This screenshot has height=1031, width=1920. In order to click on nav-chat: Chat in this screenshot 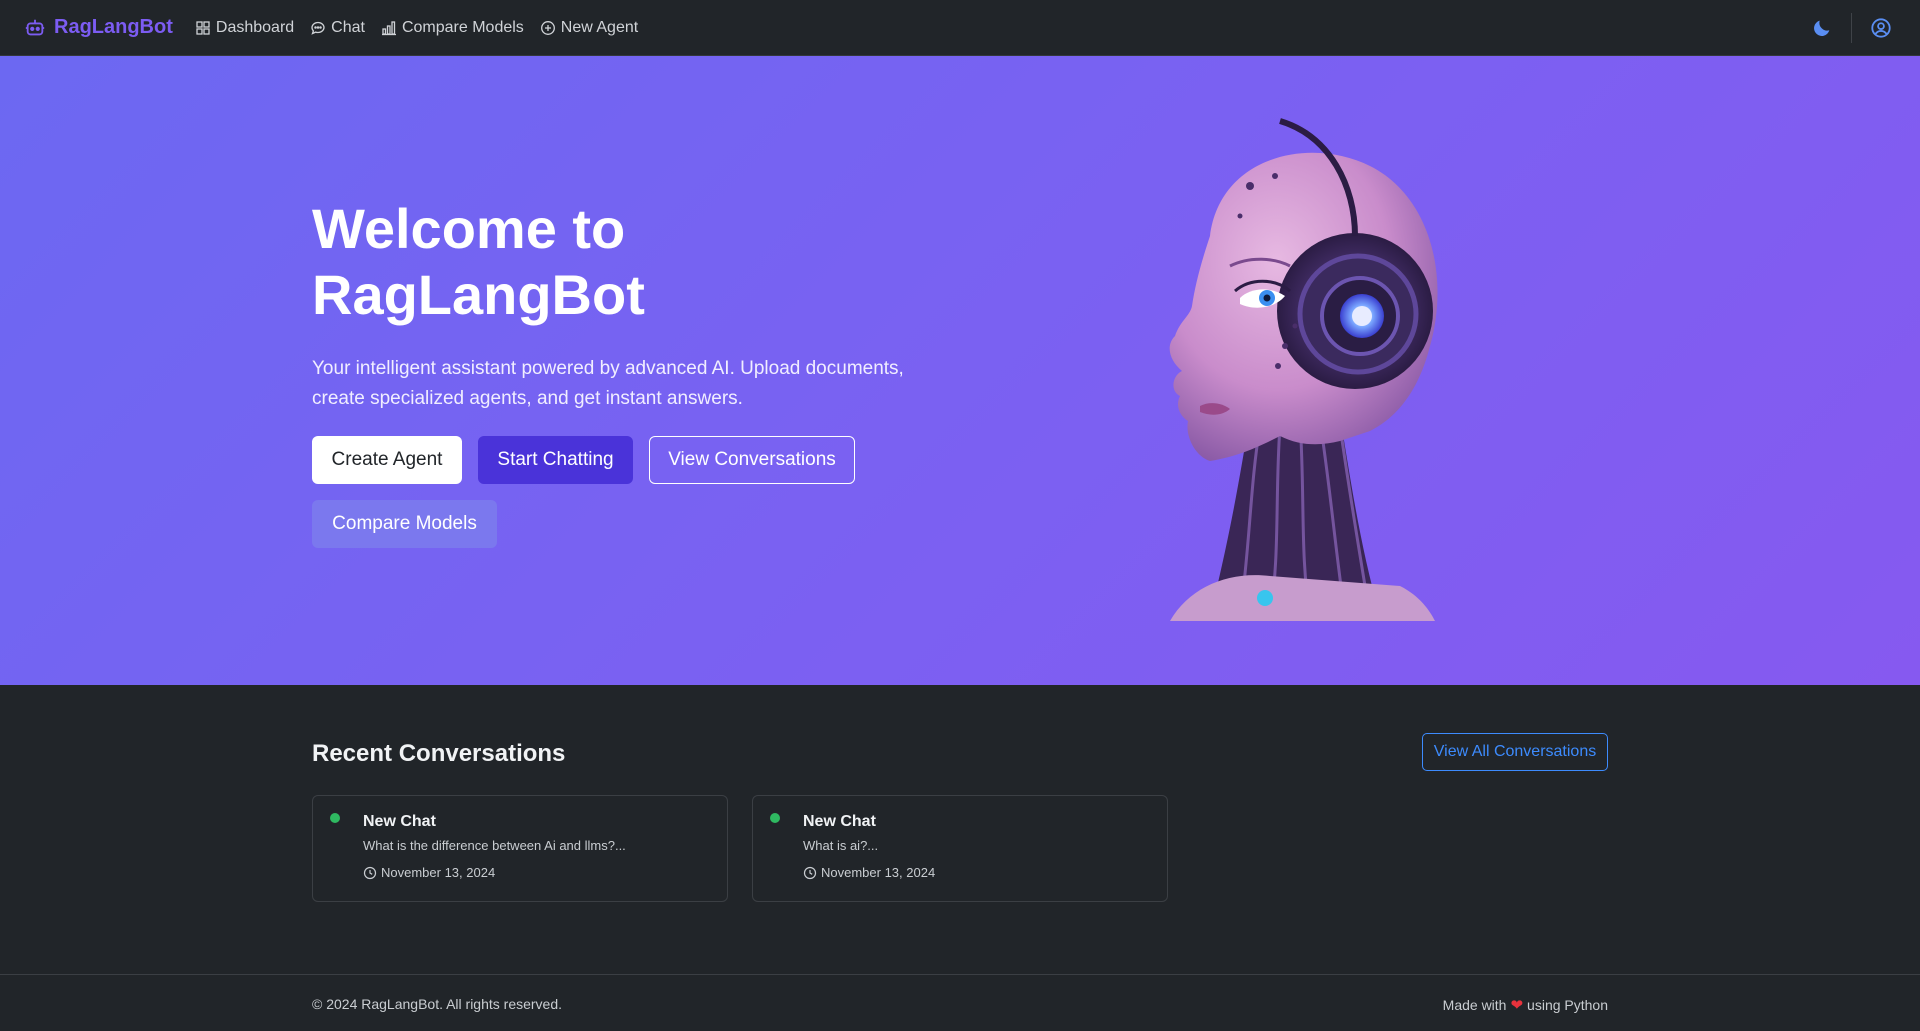, I will do `click(337, 28)`.